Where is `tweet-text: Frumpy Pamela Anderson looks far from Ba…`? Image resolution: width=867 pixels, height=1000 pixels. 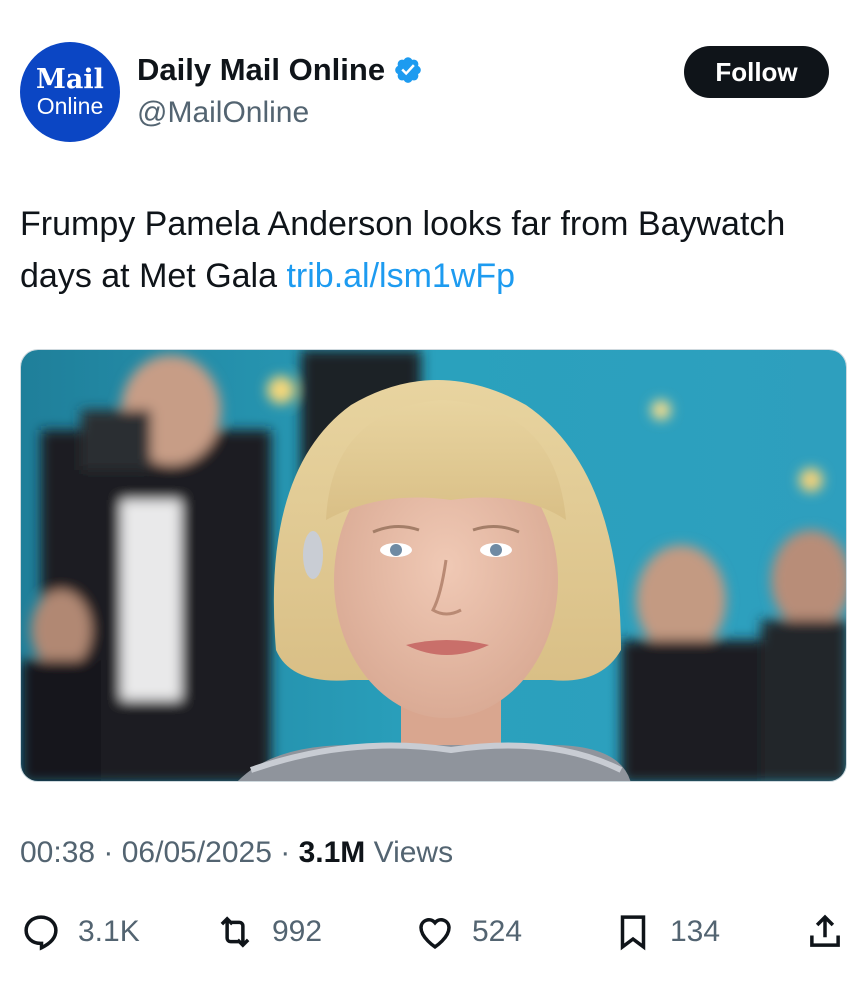 tweet-text: Frumpy Pamela Anderson looks far from Ba… is located at coordinates (430, 250).